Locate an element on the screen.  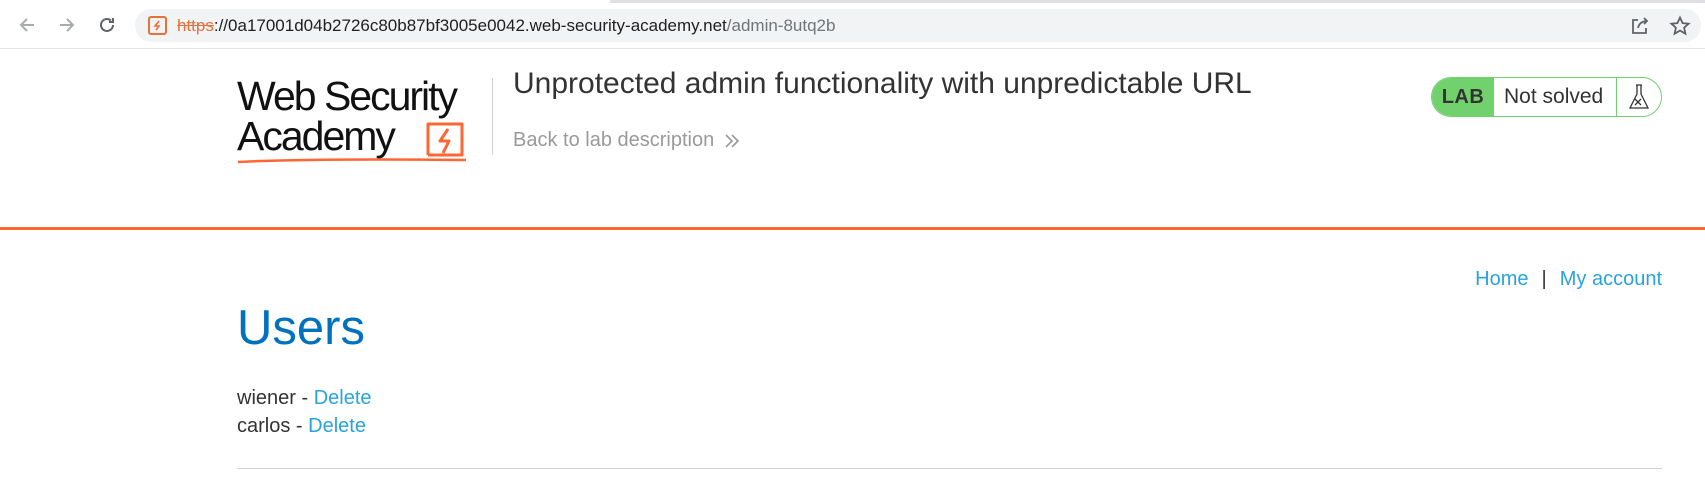
back-to-lab-description-link: Back to lab description is located at coordinates (626, 140).